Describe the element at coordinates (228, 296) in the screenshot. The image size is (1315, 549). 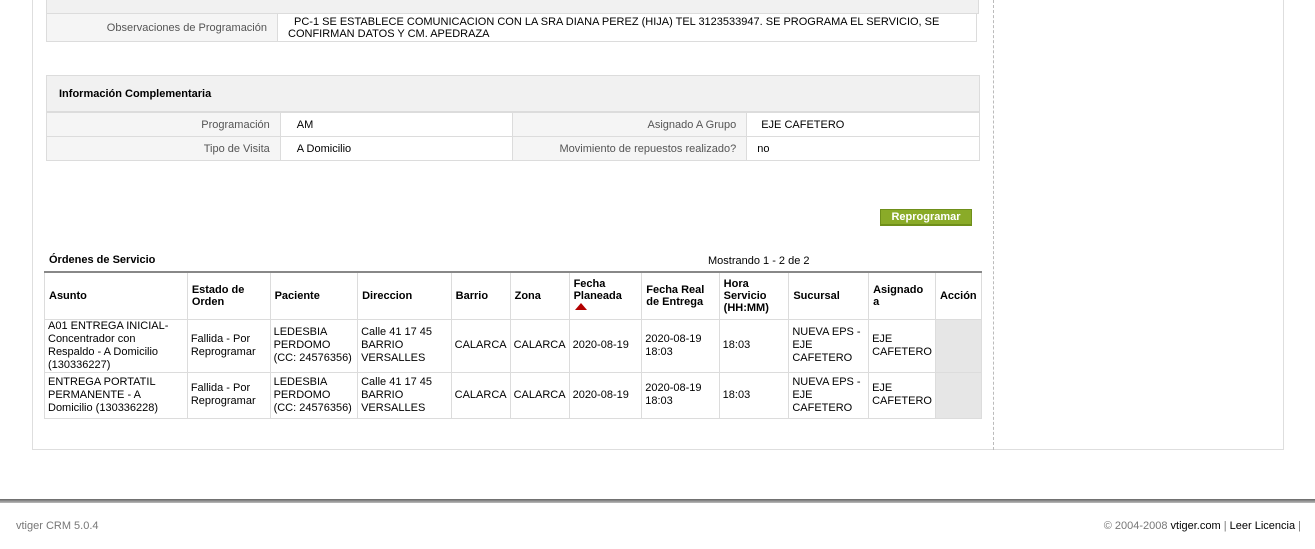
I see `col-estado: Estado de Orden` at that location.